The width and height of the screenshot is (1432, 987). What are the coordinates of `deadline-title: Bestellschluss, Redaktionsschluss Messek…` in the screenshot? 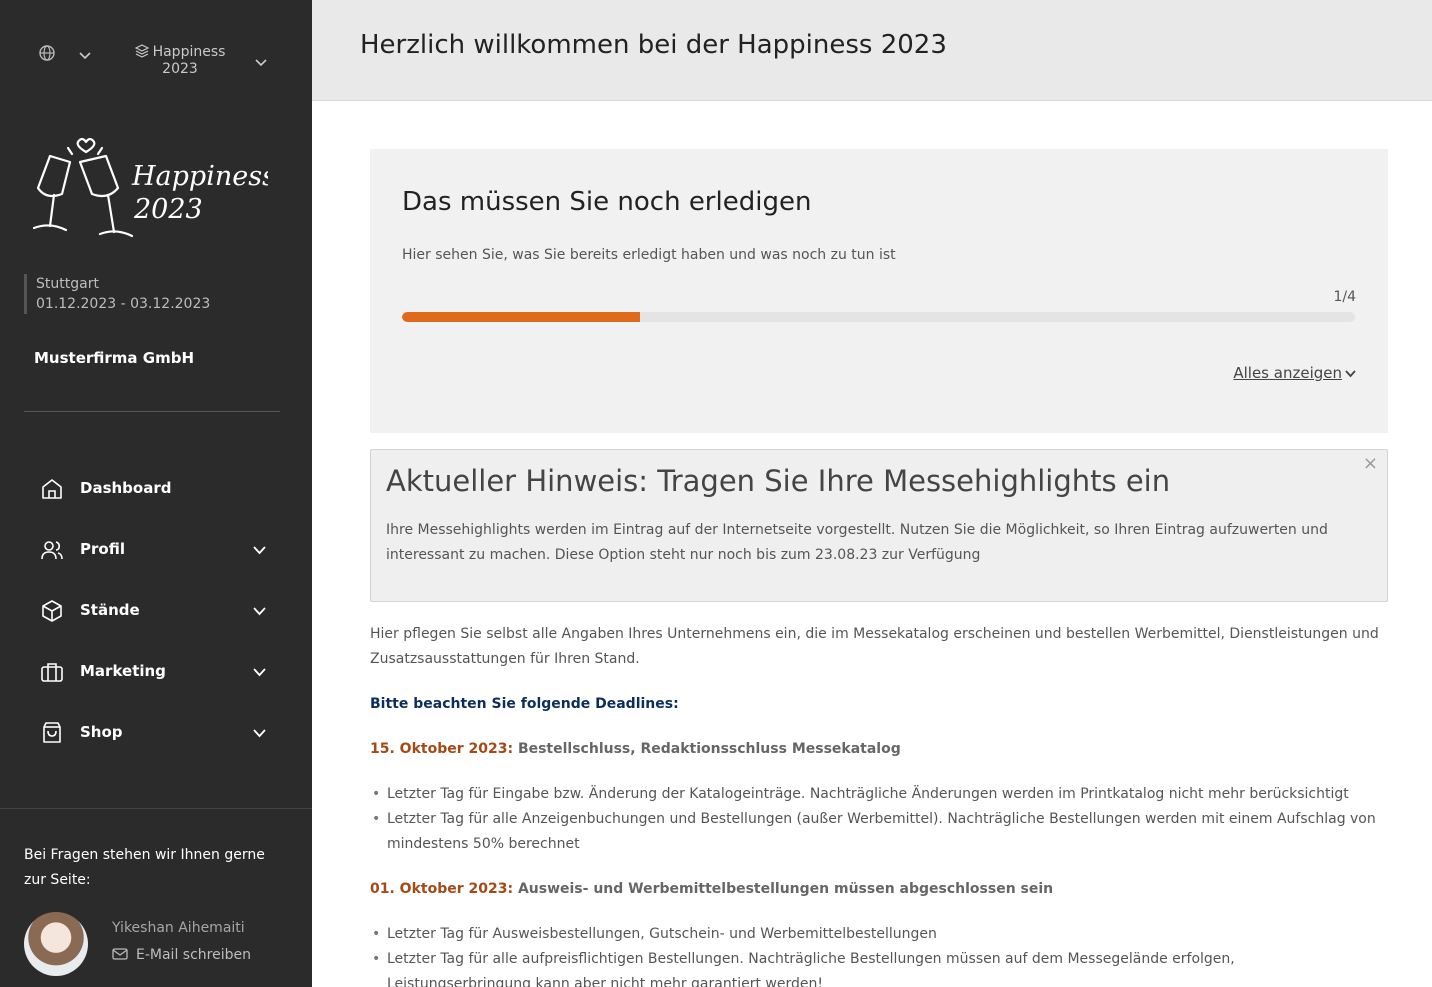 It's located at (709, 749).